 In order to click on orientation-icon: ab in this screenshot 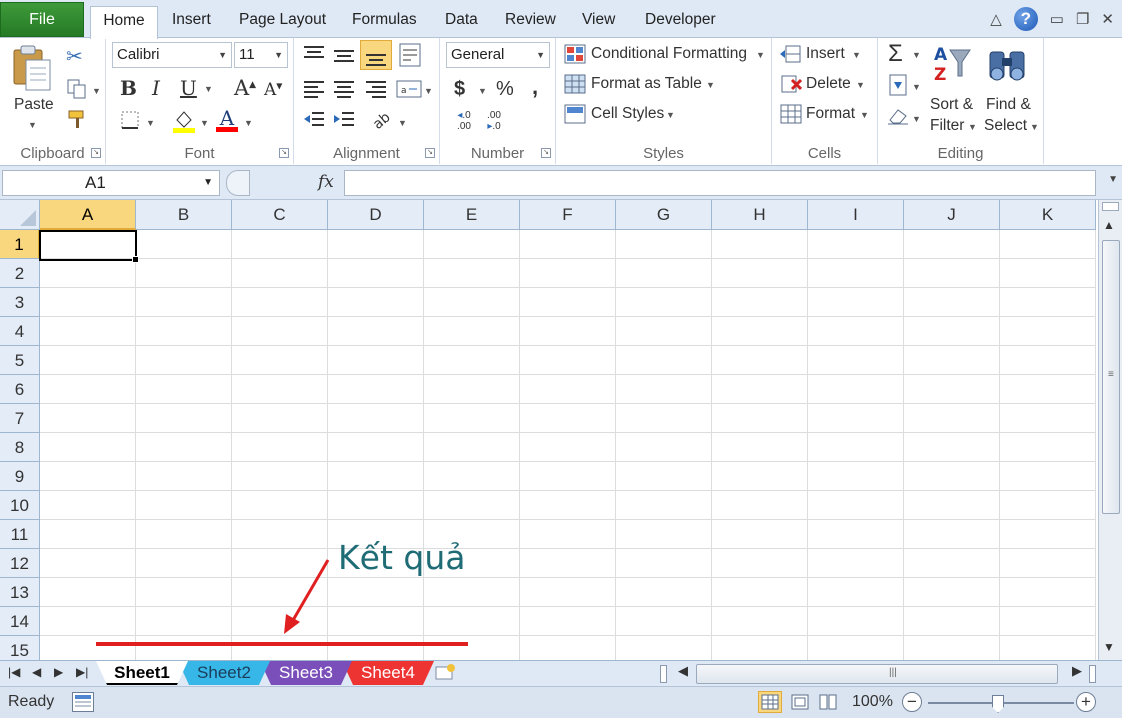, I will do `click(382, 121)`.